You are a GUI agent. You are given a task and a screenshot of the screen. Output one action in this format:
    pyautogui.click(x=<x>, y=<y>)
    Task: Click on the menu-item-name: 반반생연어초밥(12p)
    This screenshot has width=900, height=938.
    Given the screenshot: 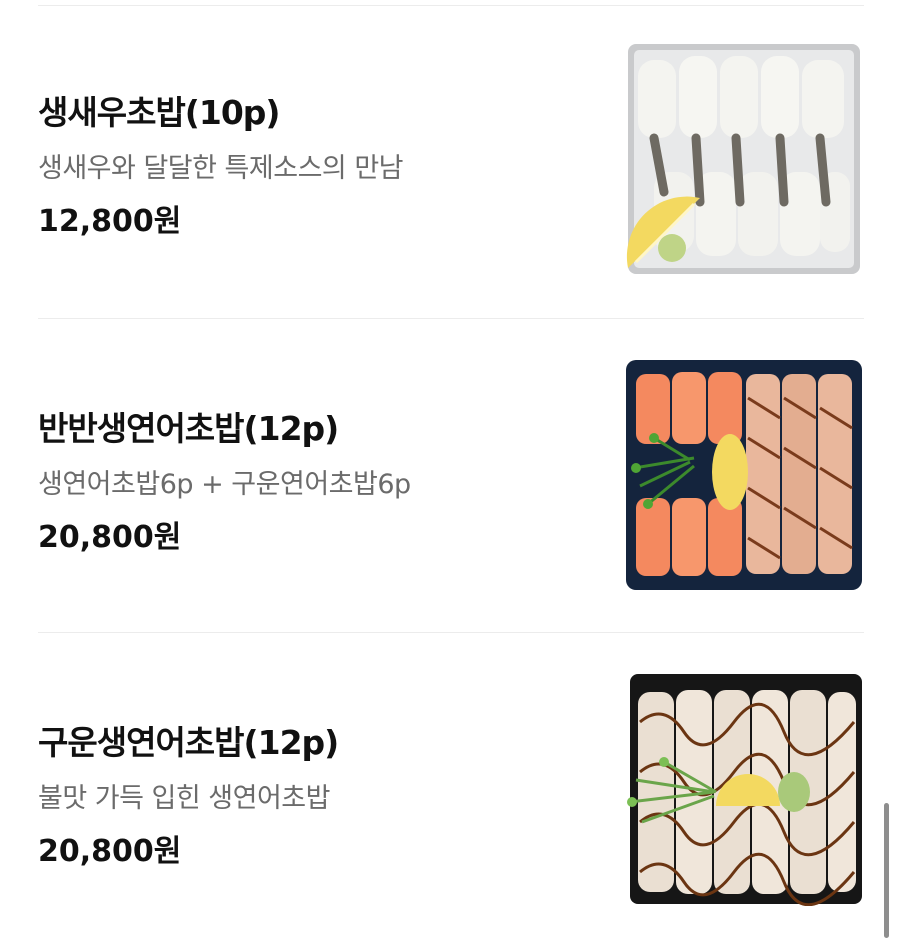 What is the action you would take?
    pyautogui.click(x=188, y=428)
    